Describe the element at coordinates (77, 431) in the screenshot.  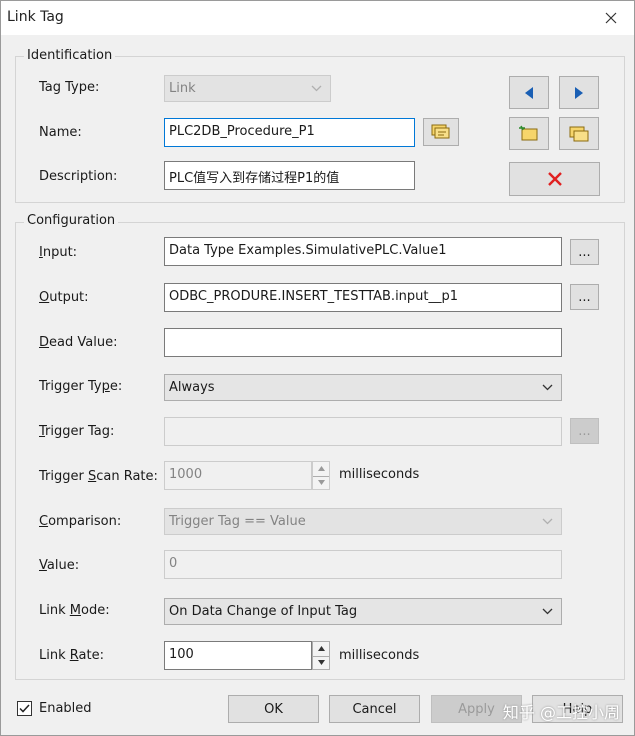
I see `trigger-tag-label: Trigger Tag:` at that location.